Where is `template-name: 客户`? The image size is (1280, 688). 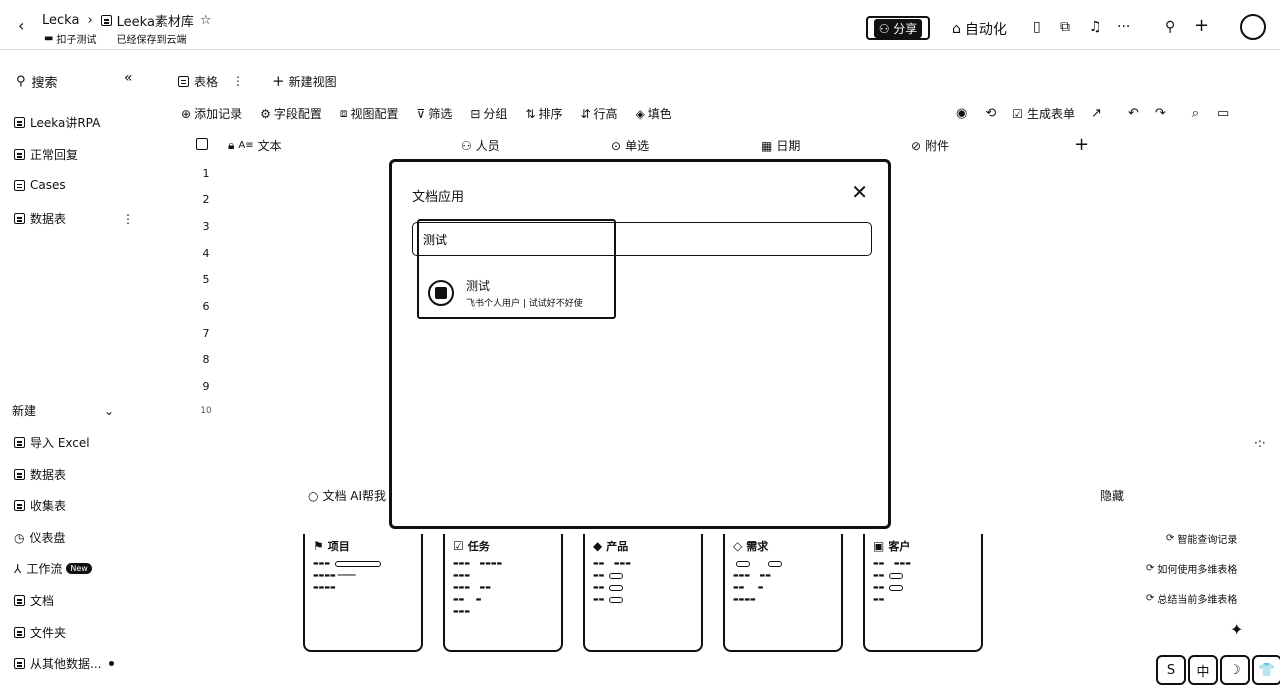
template-name: 客户 is located at coordinates (899, 546).